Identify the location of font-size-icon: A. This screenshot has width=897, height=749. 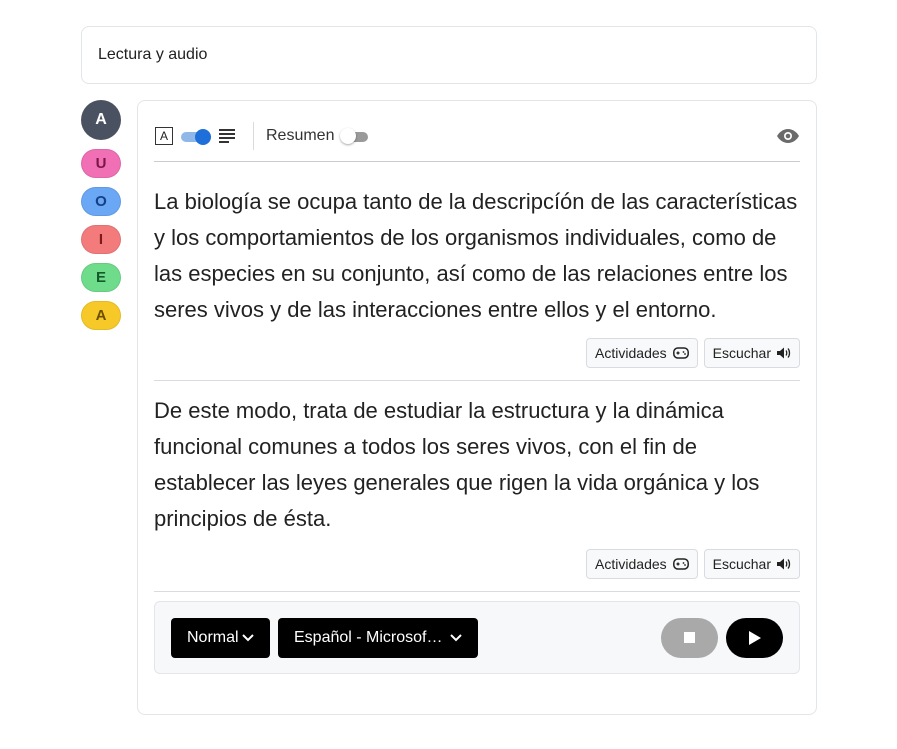
(164, 136).